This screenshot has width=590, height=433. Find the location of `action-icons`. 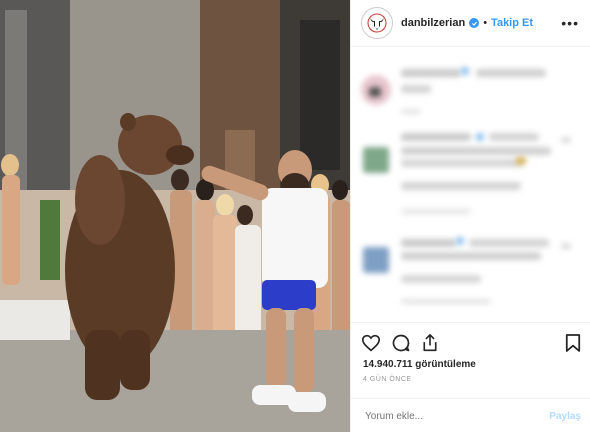

action-icons is located at coordinates (470, 338).